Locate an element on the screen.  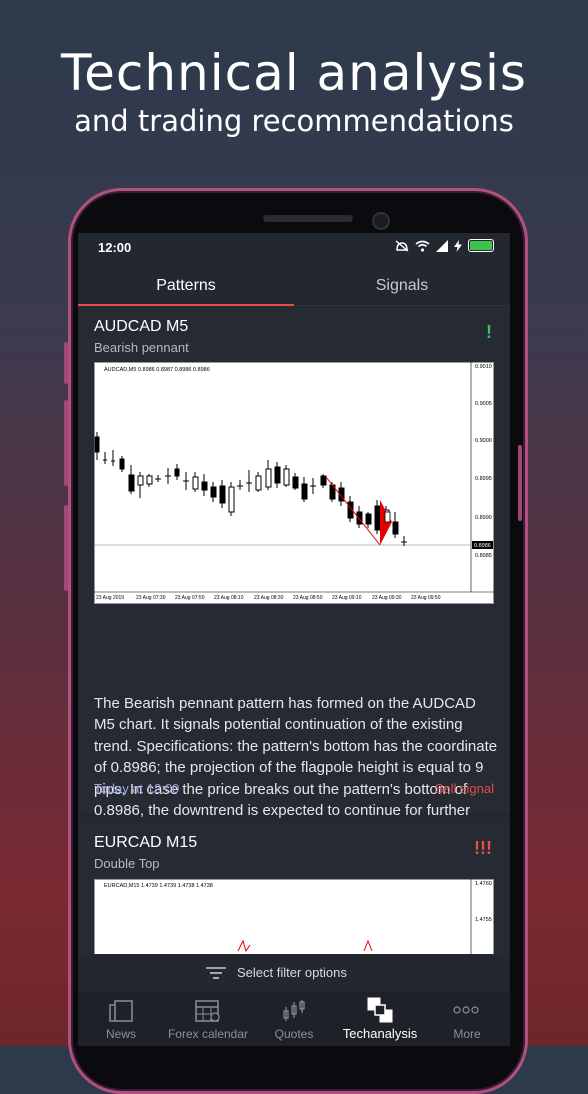
chart-header: AUDCAD,M5 0.8986 0.8987 0.8986 0.8986 is located at coordinates (157, 370).